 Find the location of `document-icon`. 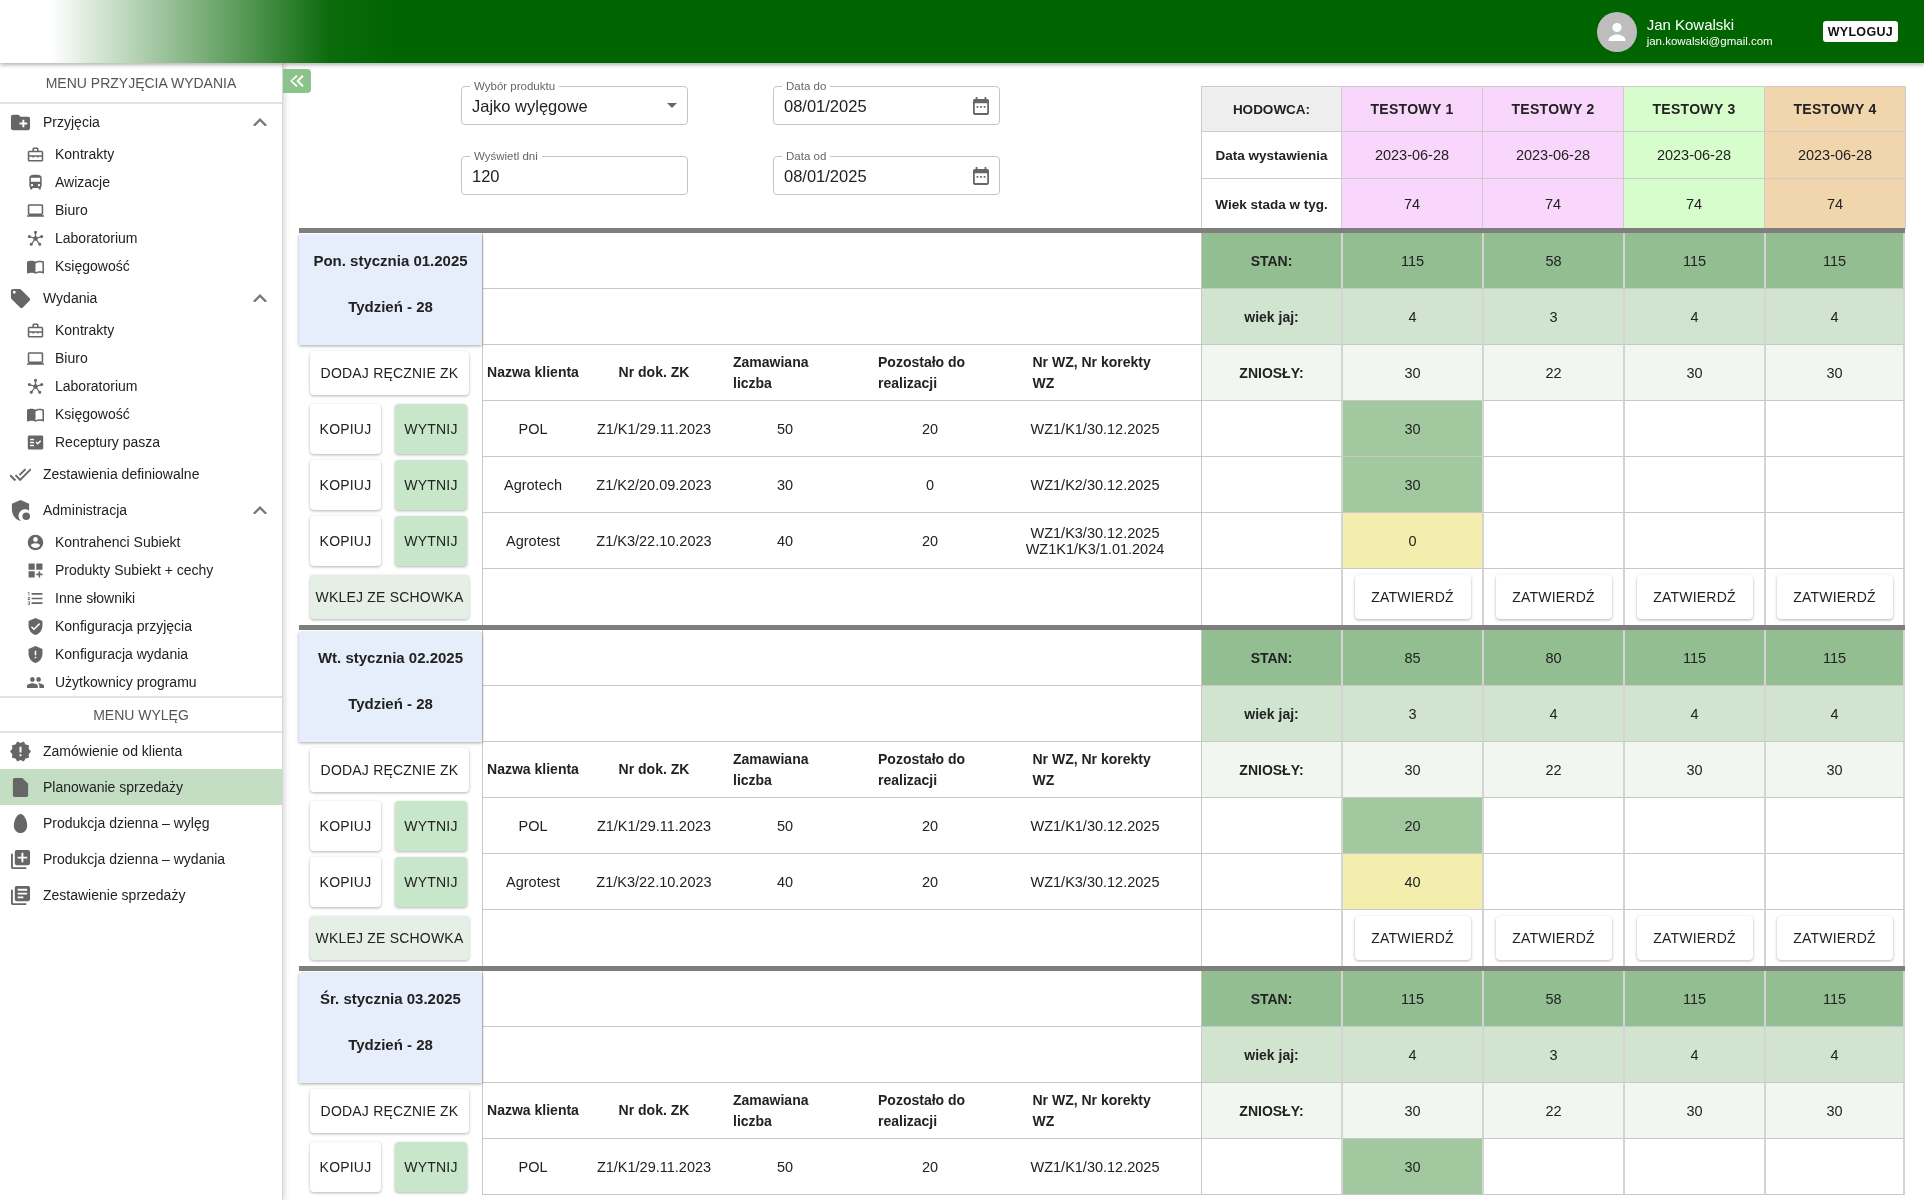

document-icon is located at coordinates (20, 787).